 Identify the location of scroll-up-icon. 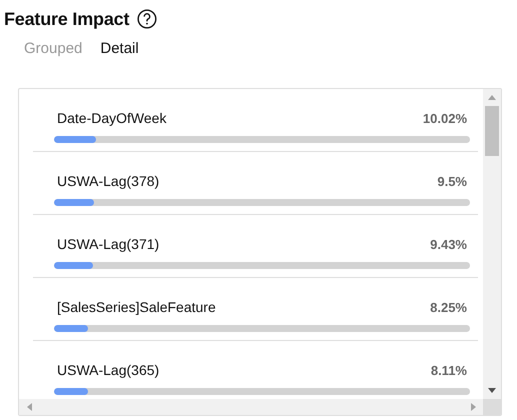
(492, 97).